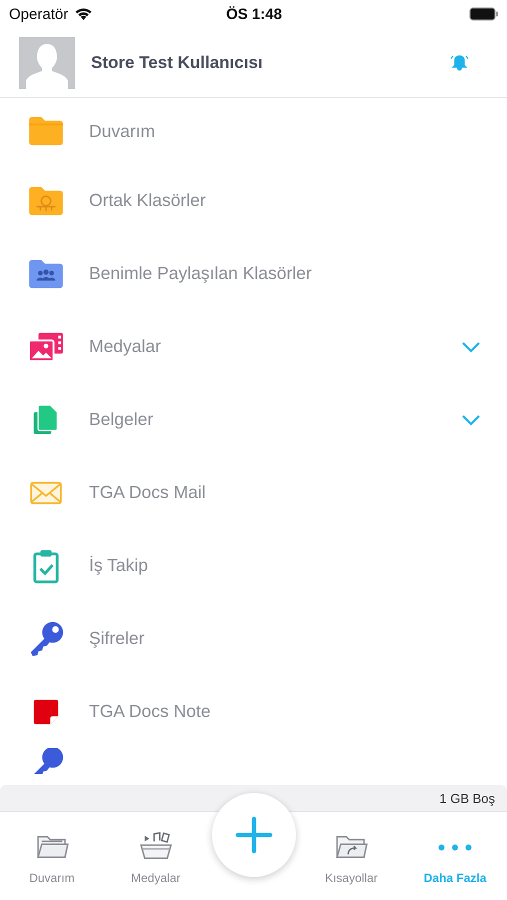 This screenshot has height=900, width=507. Describe the element at coordinates (351, 847) in the screenshot. I see `shortcut-folder-icon` at that location.